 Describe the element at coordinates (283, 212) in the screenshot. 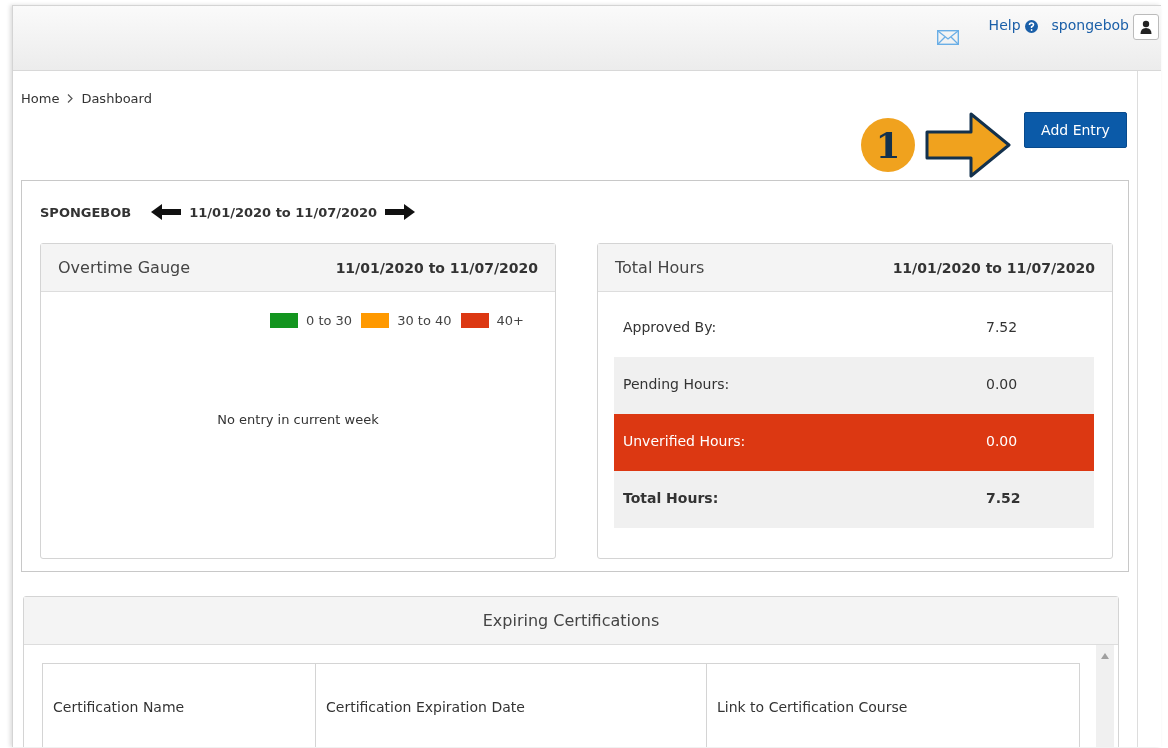

I see `period-label: 11/01/2020 to 11/07/2020` at that location.